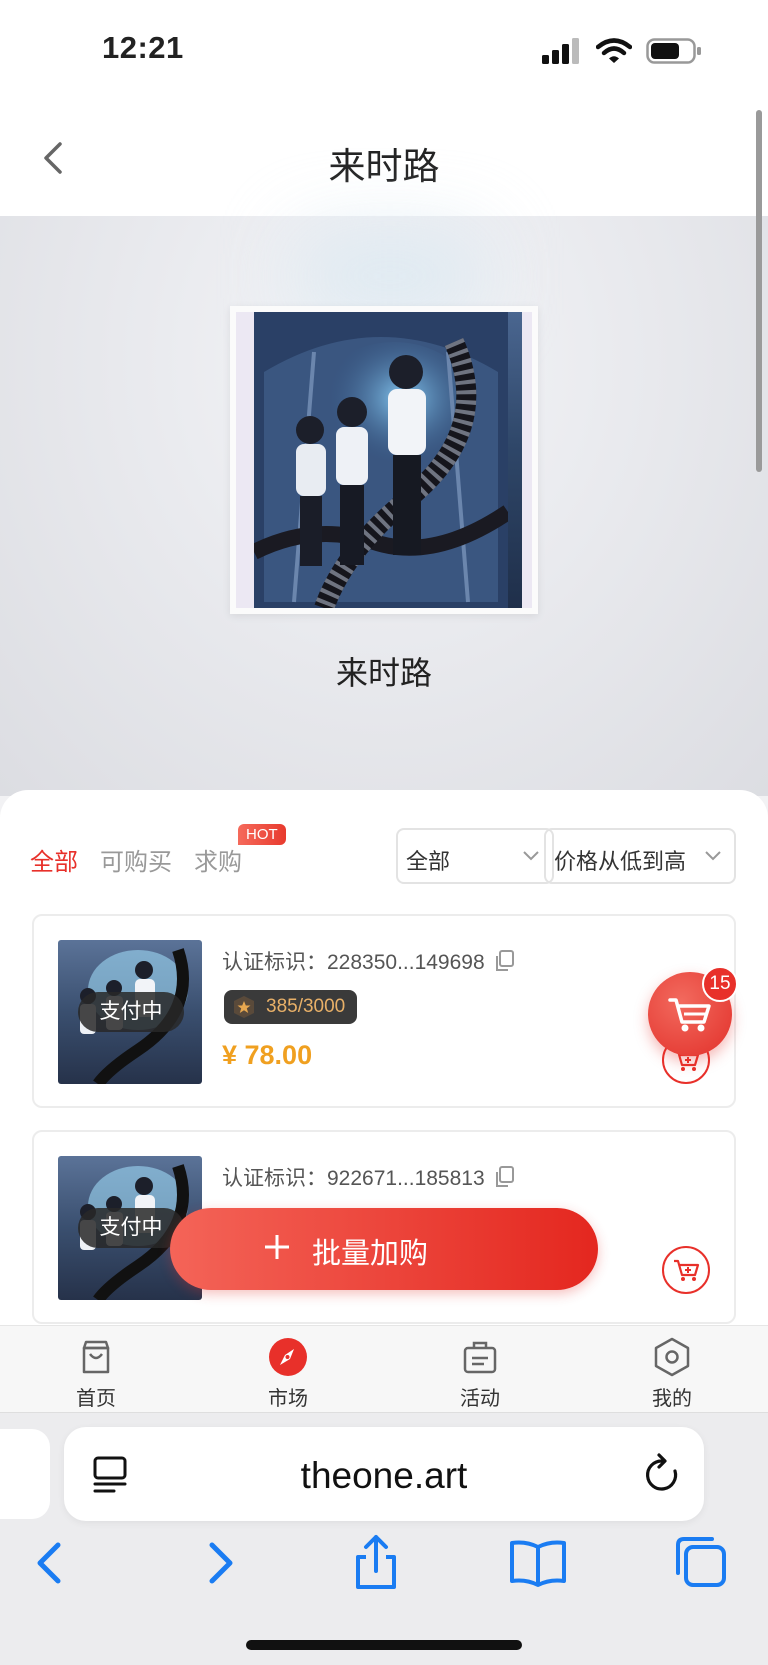  I want to click on tab-all: 全部, so click(54, 859).